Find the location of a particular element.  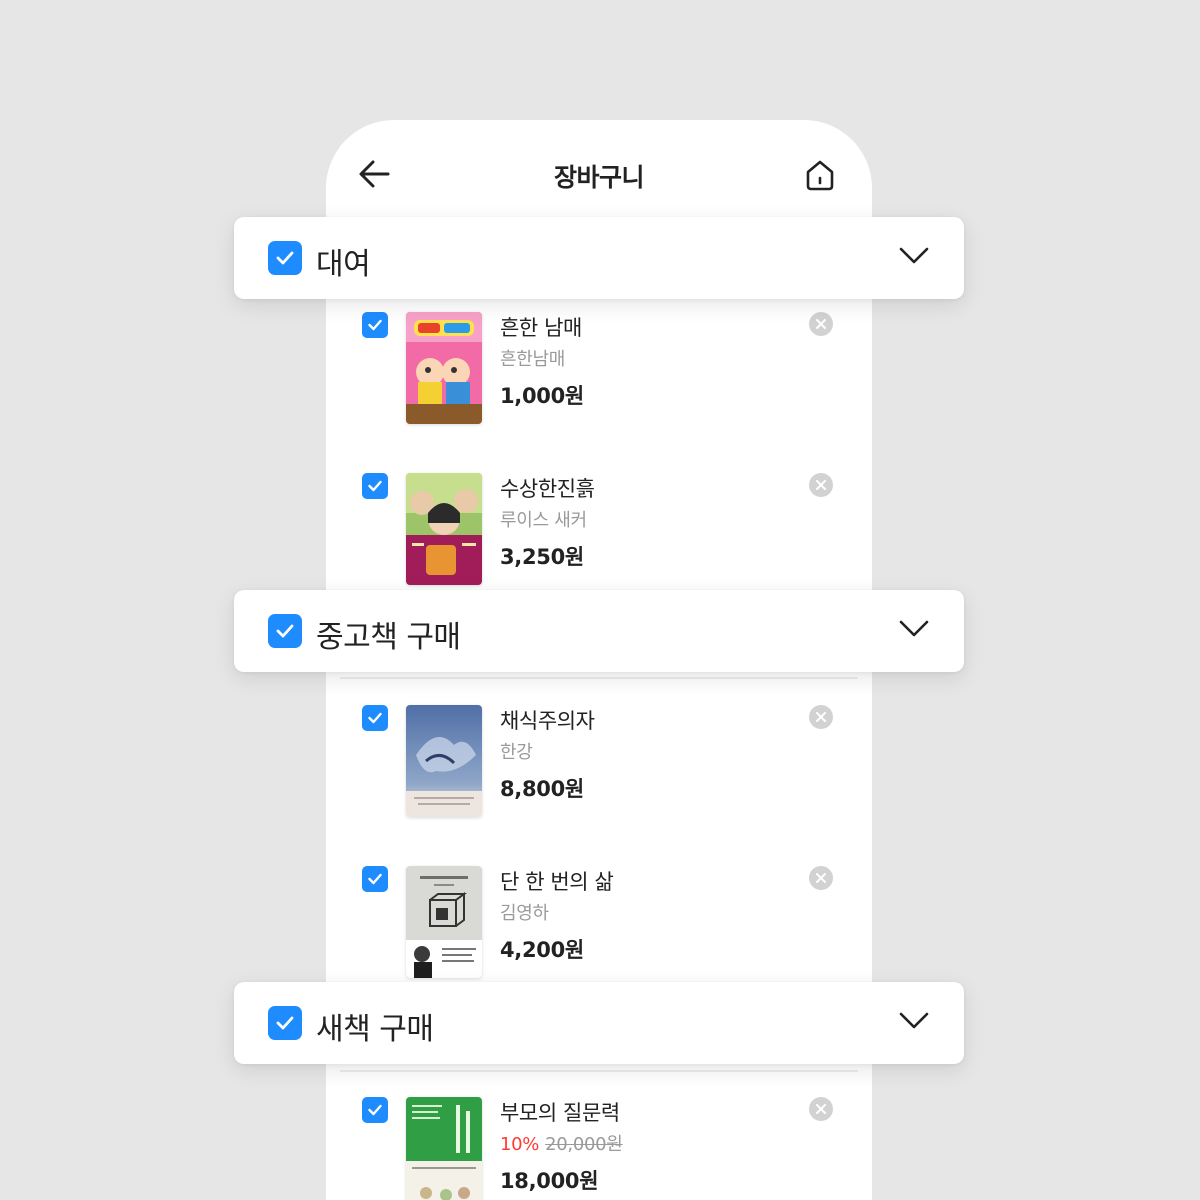

book-title: 부모의 질문력 is located at coordinates (560, 1113).